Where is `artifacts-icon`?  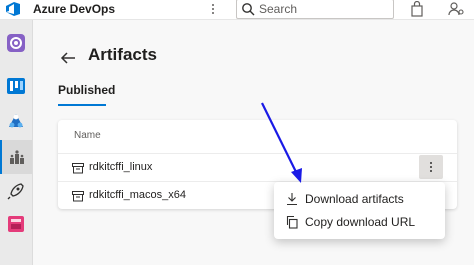
artifacts-icon is located at coordinates (17, 157).